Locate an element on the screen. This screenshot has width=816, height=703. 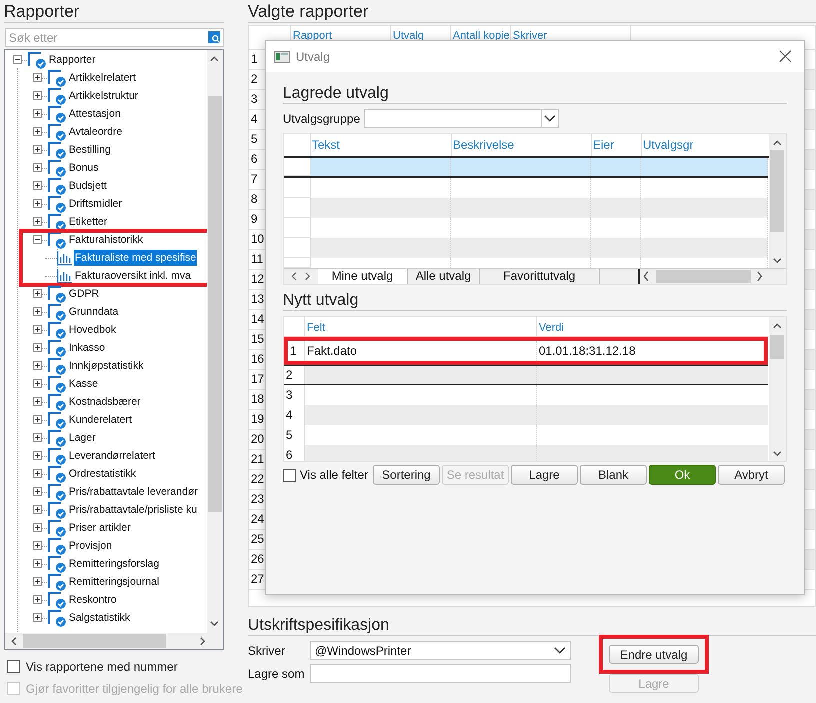
column-header: Rapport is located at coordinates (312, 36).